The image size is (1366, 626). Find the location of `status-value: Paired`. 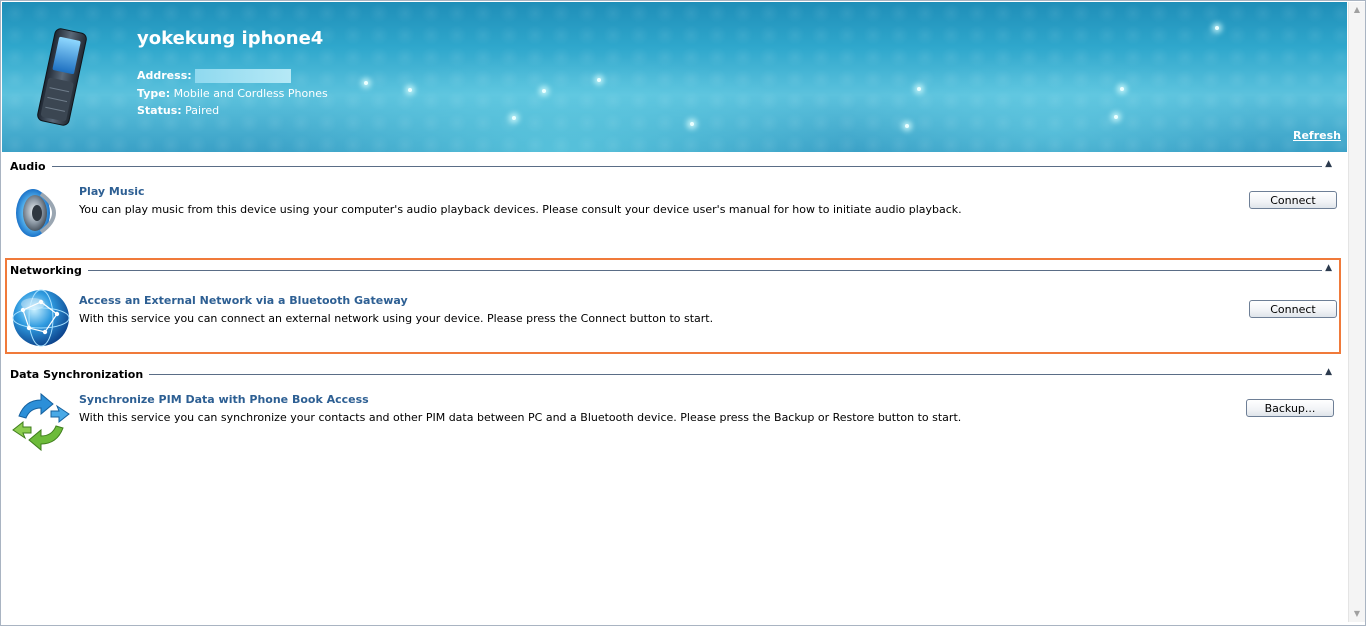

status-value: Paired is located at coordinates (202, 110).